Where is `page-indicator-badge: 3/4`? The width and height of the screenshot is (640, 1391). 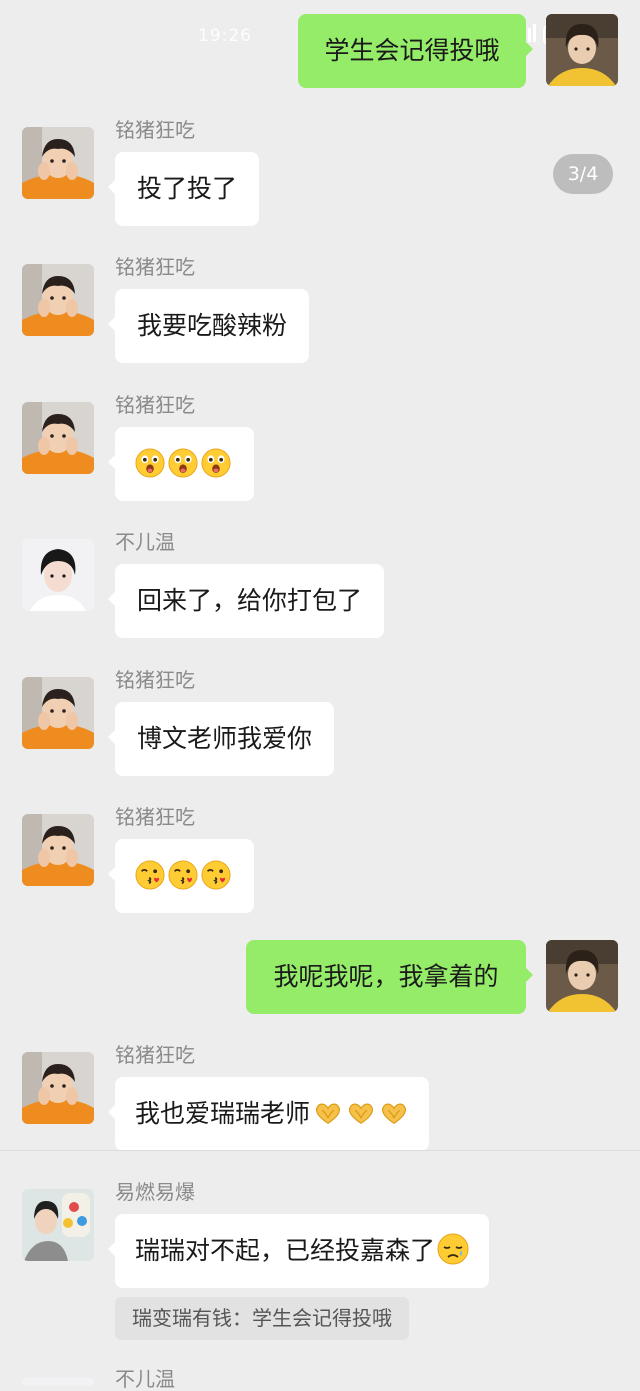
page-indicator-badge: 3/4 is located at coordinates (583, 174).